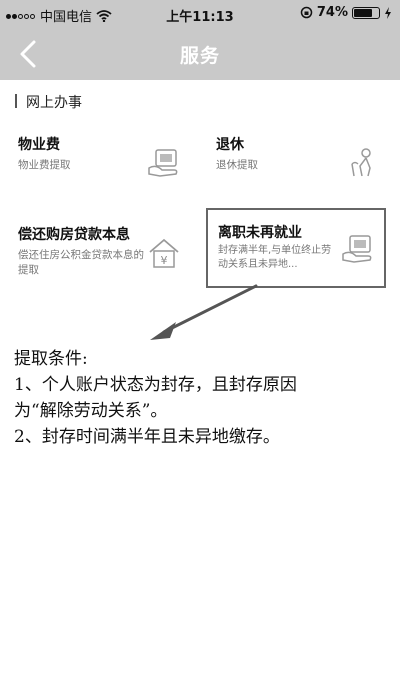 Image resolution: width=400 pixels, height=697 pixels. I want to click on section-title: 网上办事, so click(54, 103).